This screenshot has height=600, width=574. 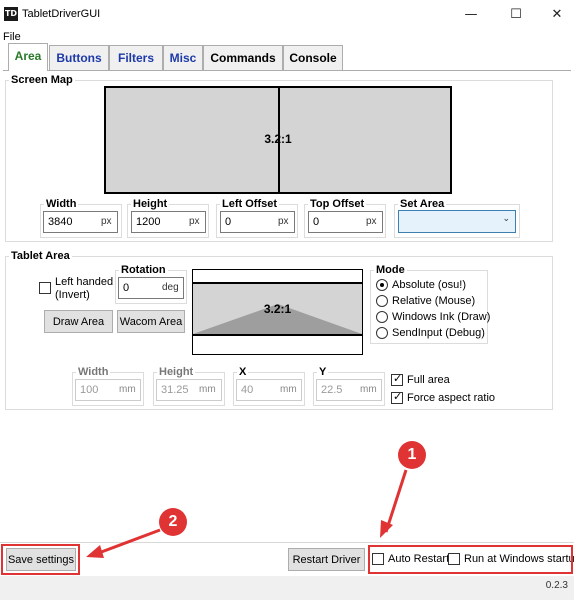 What do you see at coordinates (173, 522) in the screenshot?
I see `callout-2: 2` at bounding box center [173, 522].